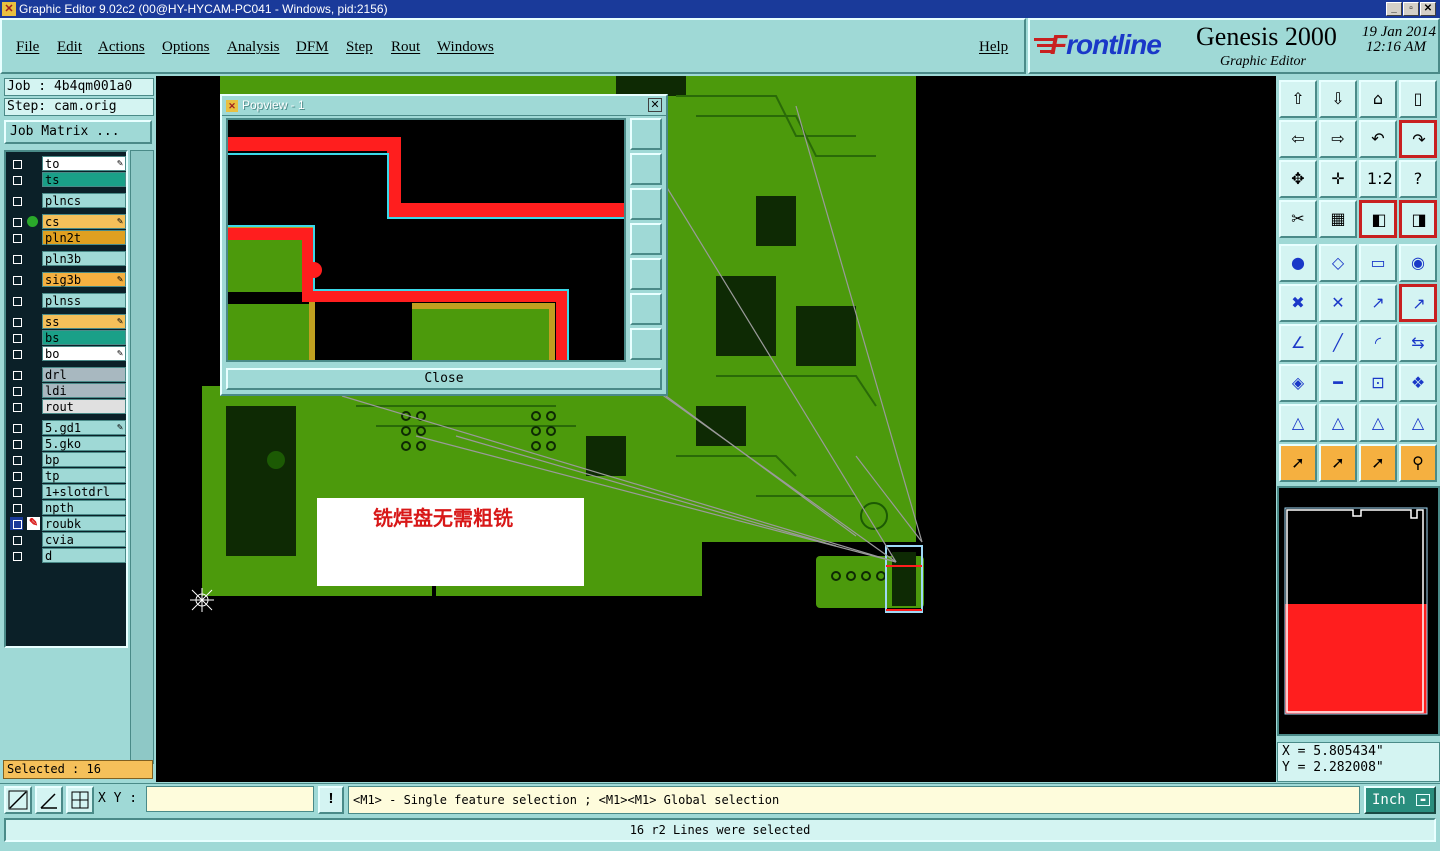 The height and width of the screenshot is (851, 1440). Describe the element at coordinates (646, 134) in the screenshot. I see `popview-zoom-in-icon` at that location.